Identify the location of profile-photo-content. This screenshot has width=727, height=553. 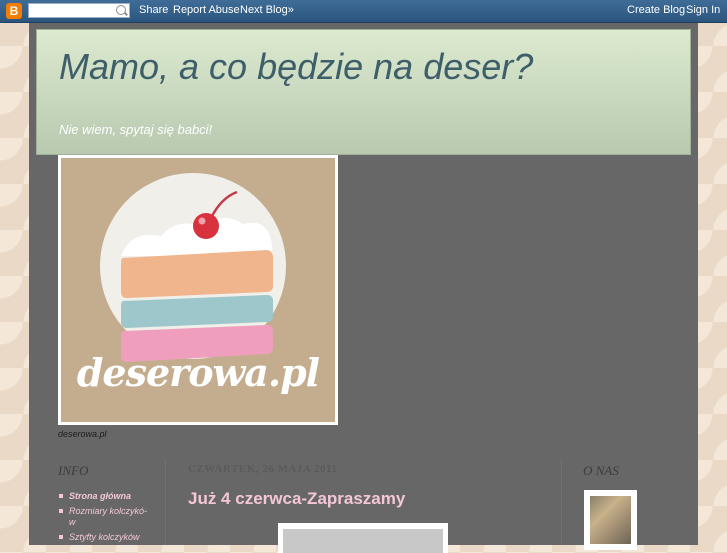
(610, 520).